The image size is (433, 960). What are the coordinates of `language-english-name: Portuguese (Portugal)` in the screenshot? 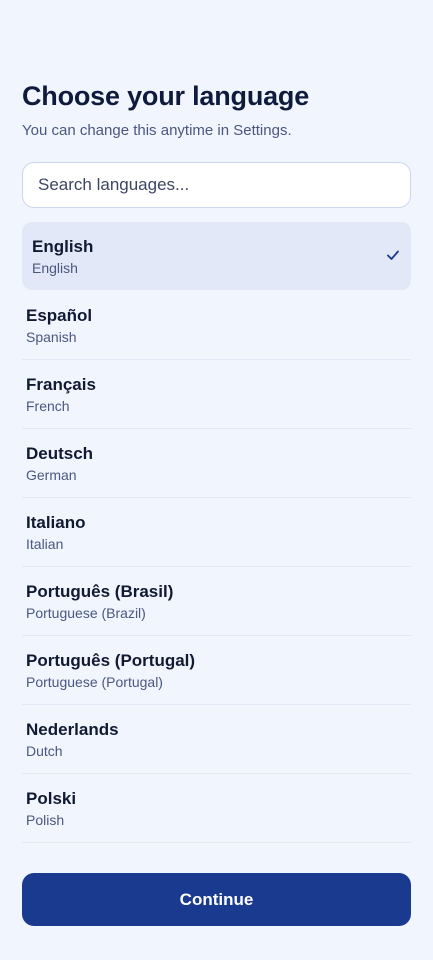 It's located at (94, 682).